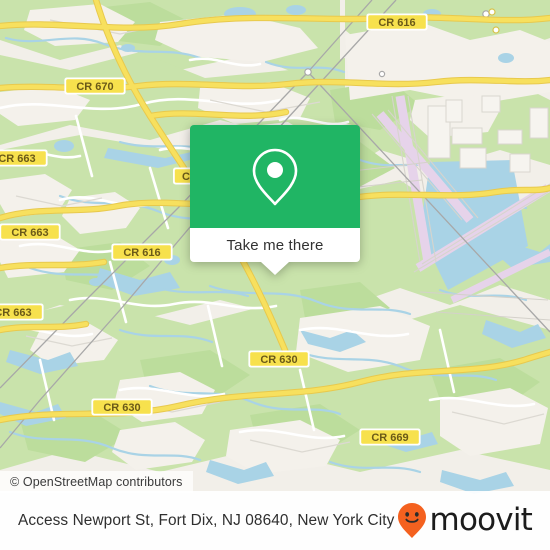  I want to click on svg-text: CR 669, so click(389, 438).